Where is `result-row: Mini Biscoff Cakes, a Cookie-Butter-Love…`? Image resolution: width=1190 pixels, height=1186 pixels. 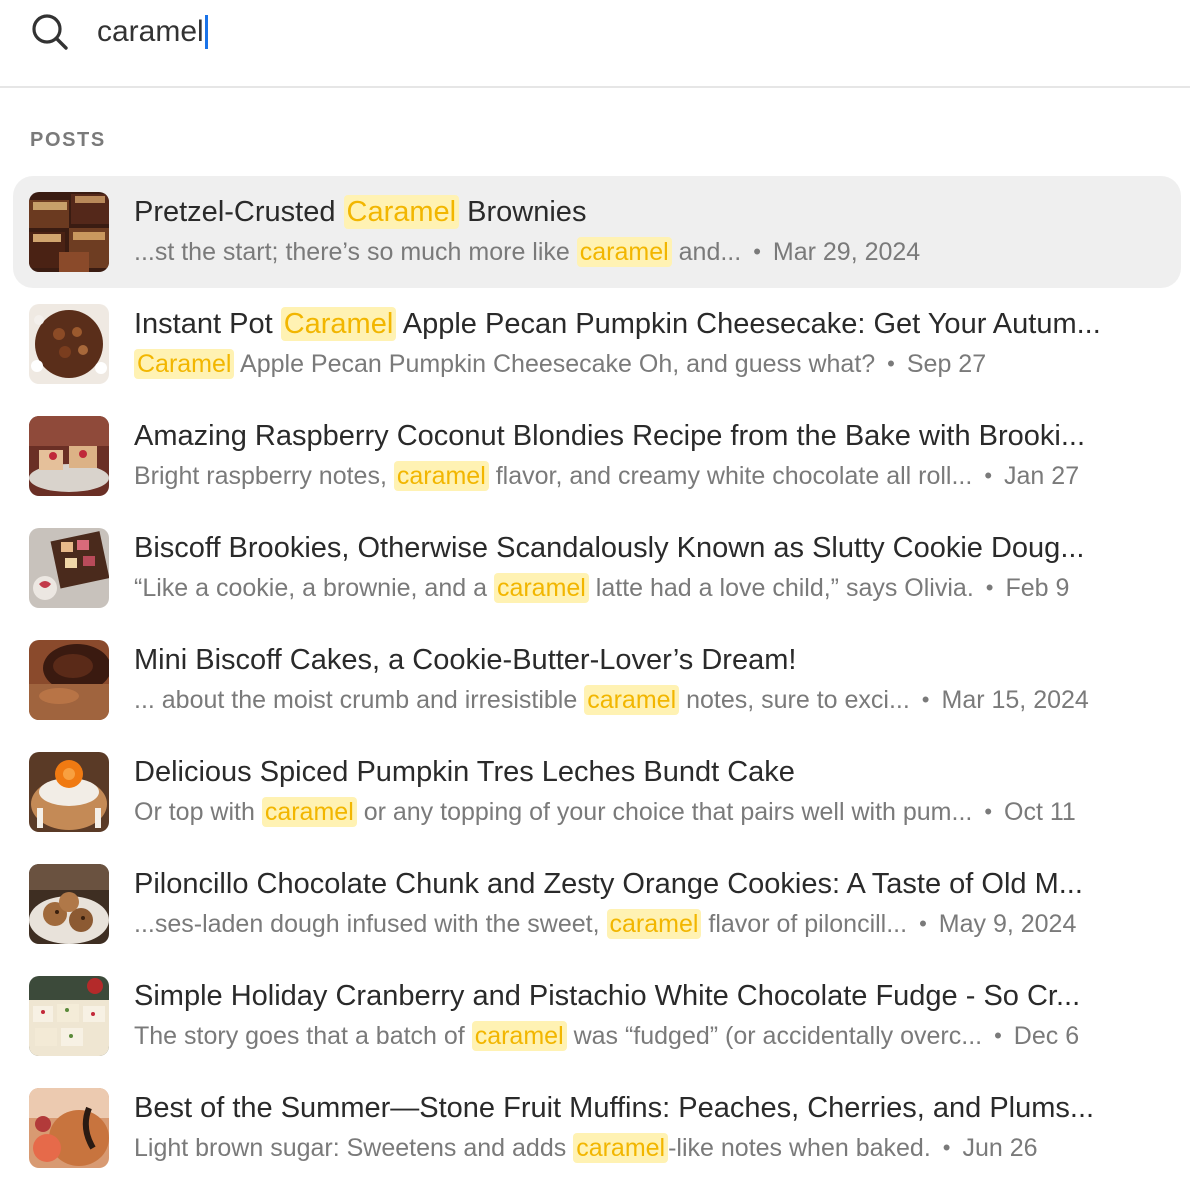 result-row: Mini Biscoff Cakes, a Cookie-Butter-Love… is located at coordinates (597, 680).